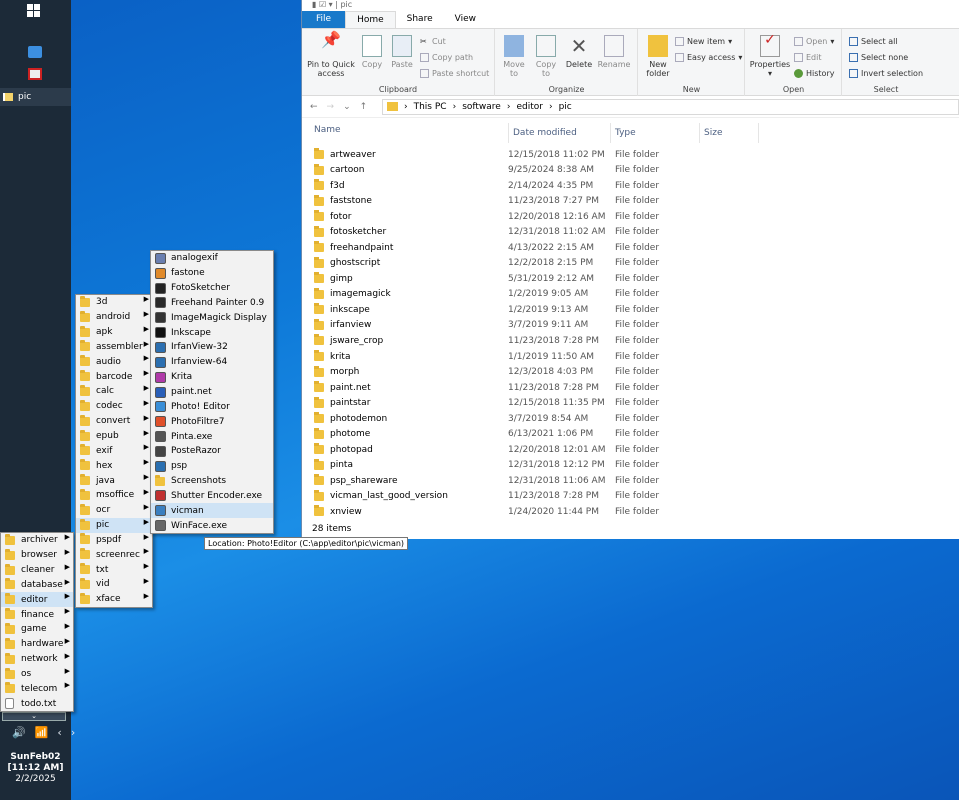  I want to click on menu-root-item: finance ▶, so click(37, 614).